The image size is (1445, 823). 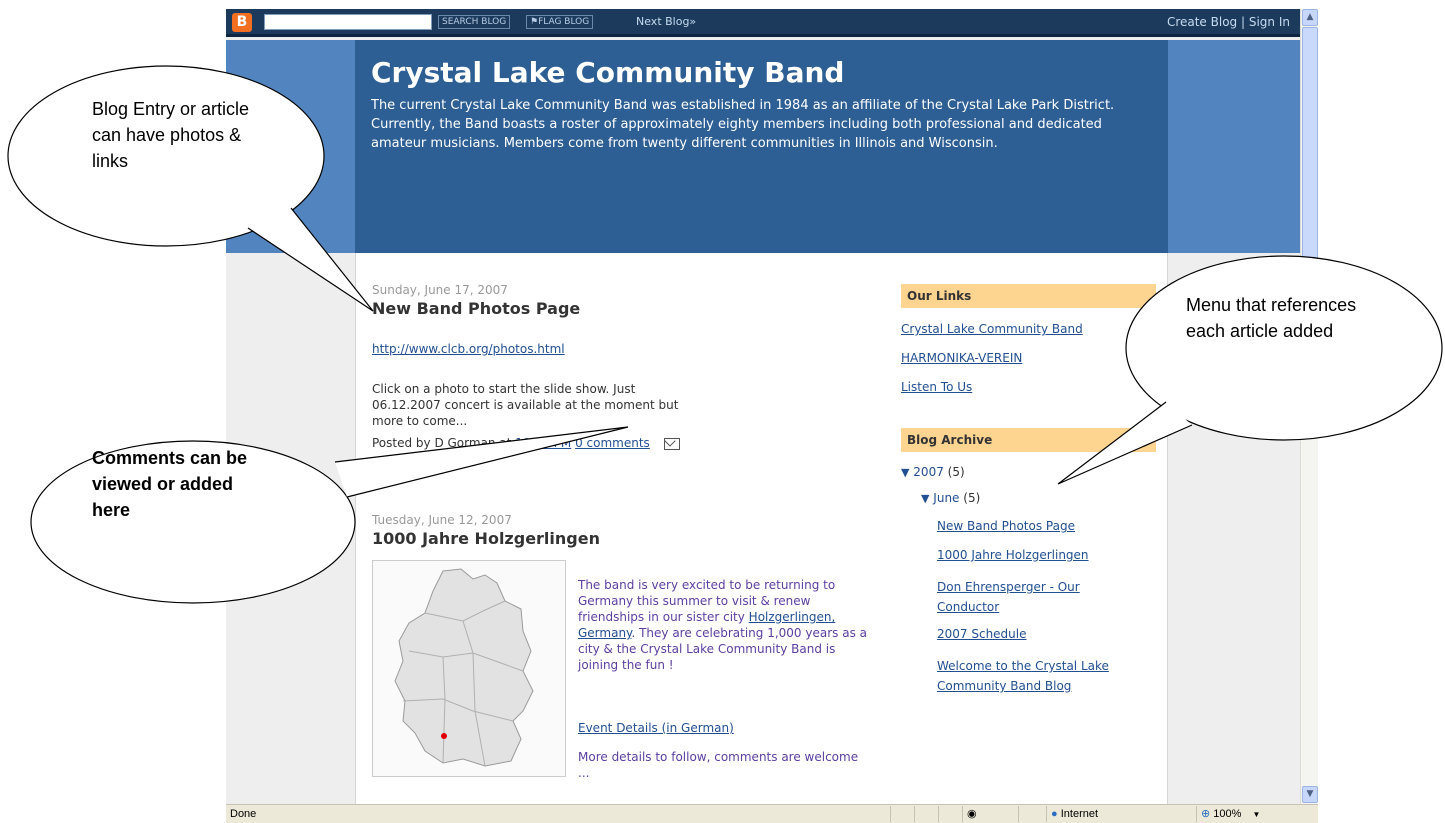 I want to click on callout-menu-text: Menu that references each article added, so click(x=1271, y=318).